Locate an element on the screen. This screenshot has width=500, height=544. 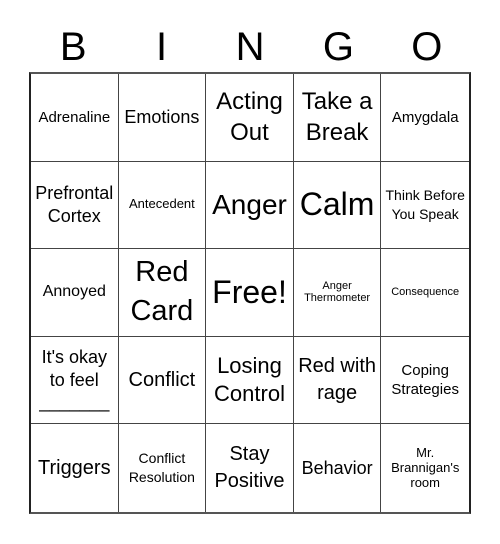
bingo-header: B I N G O is located at coordinates (250, 47).